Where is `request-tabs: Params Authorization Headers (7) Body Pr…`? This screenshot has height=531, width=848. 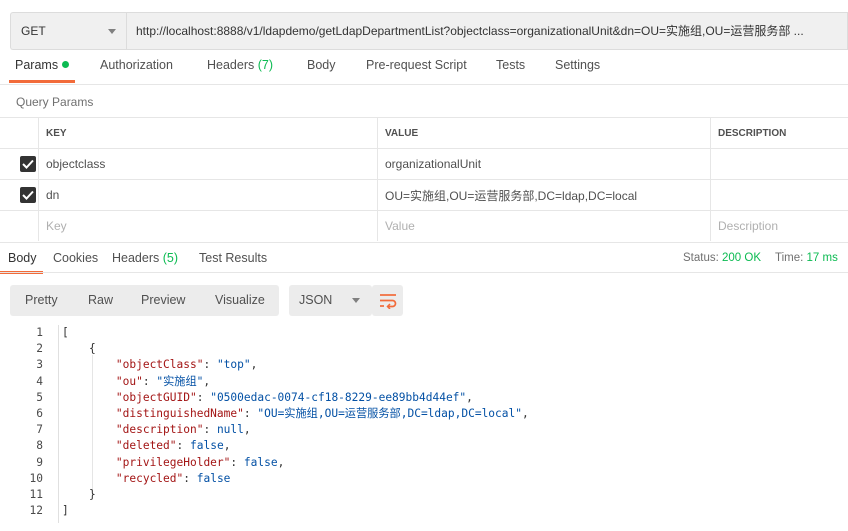
request-tabs: Params Authorization Headers (7) Body Pr… is located at coordinates (424, 70).